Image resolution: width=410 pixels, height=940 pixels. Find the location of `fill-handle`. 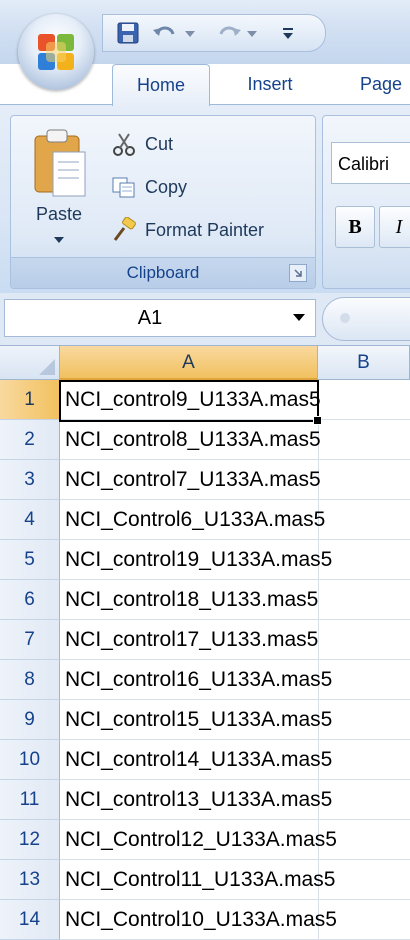

fill-handle is located at coordinates (317, 420).